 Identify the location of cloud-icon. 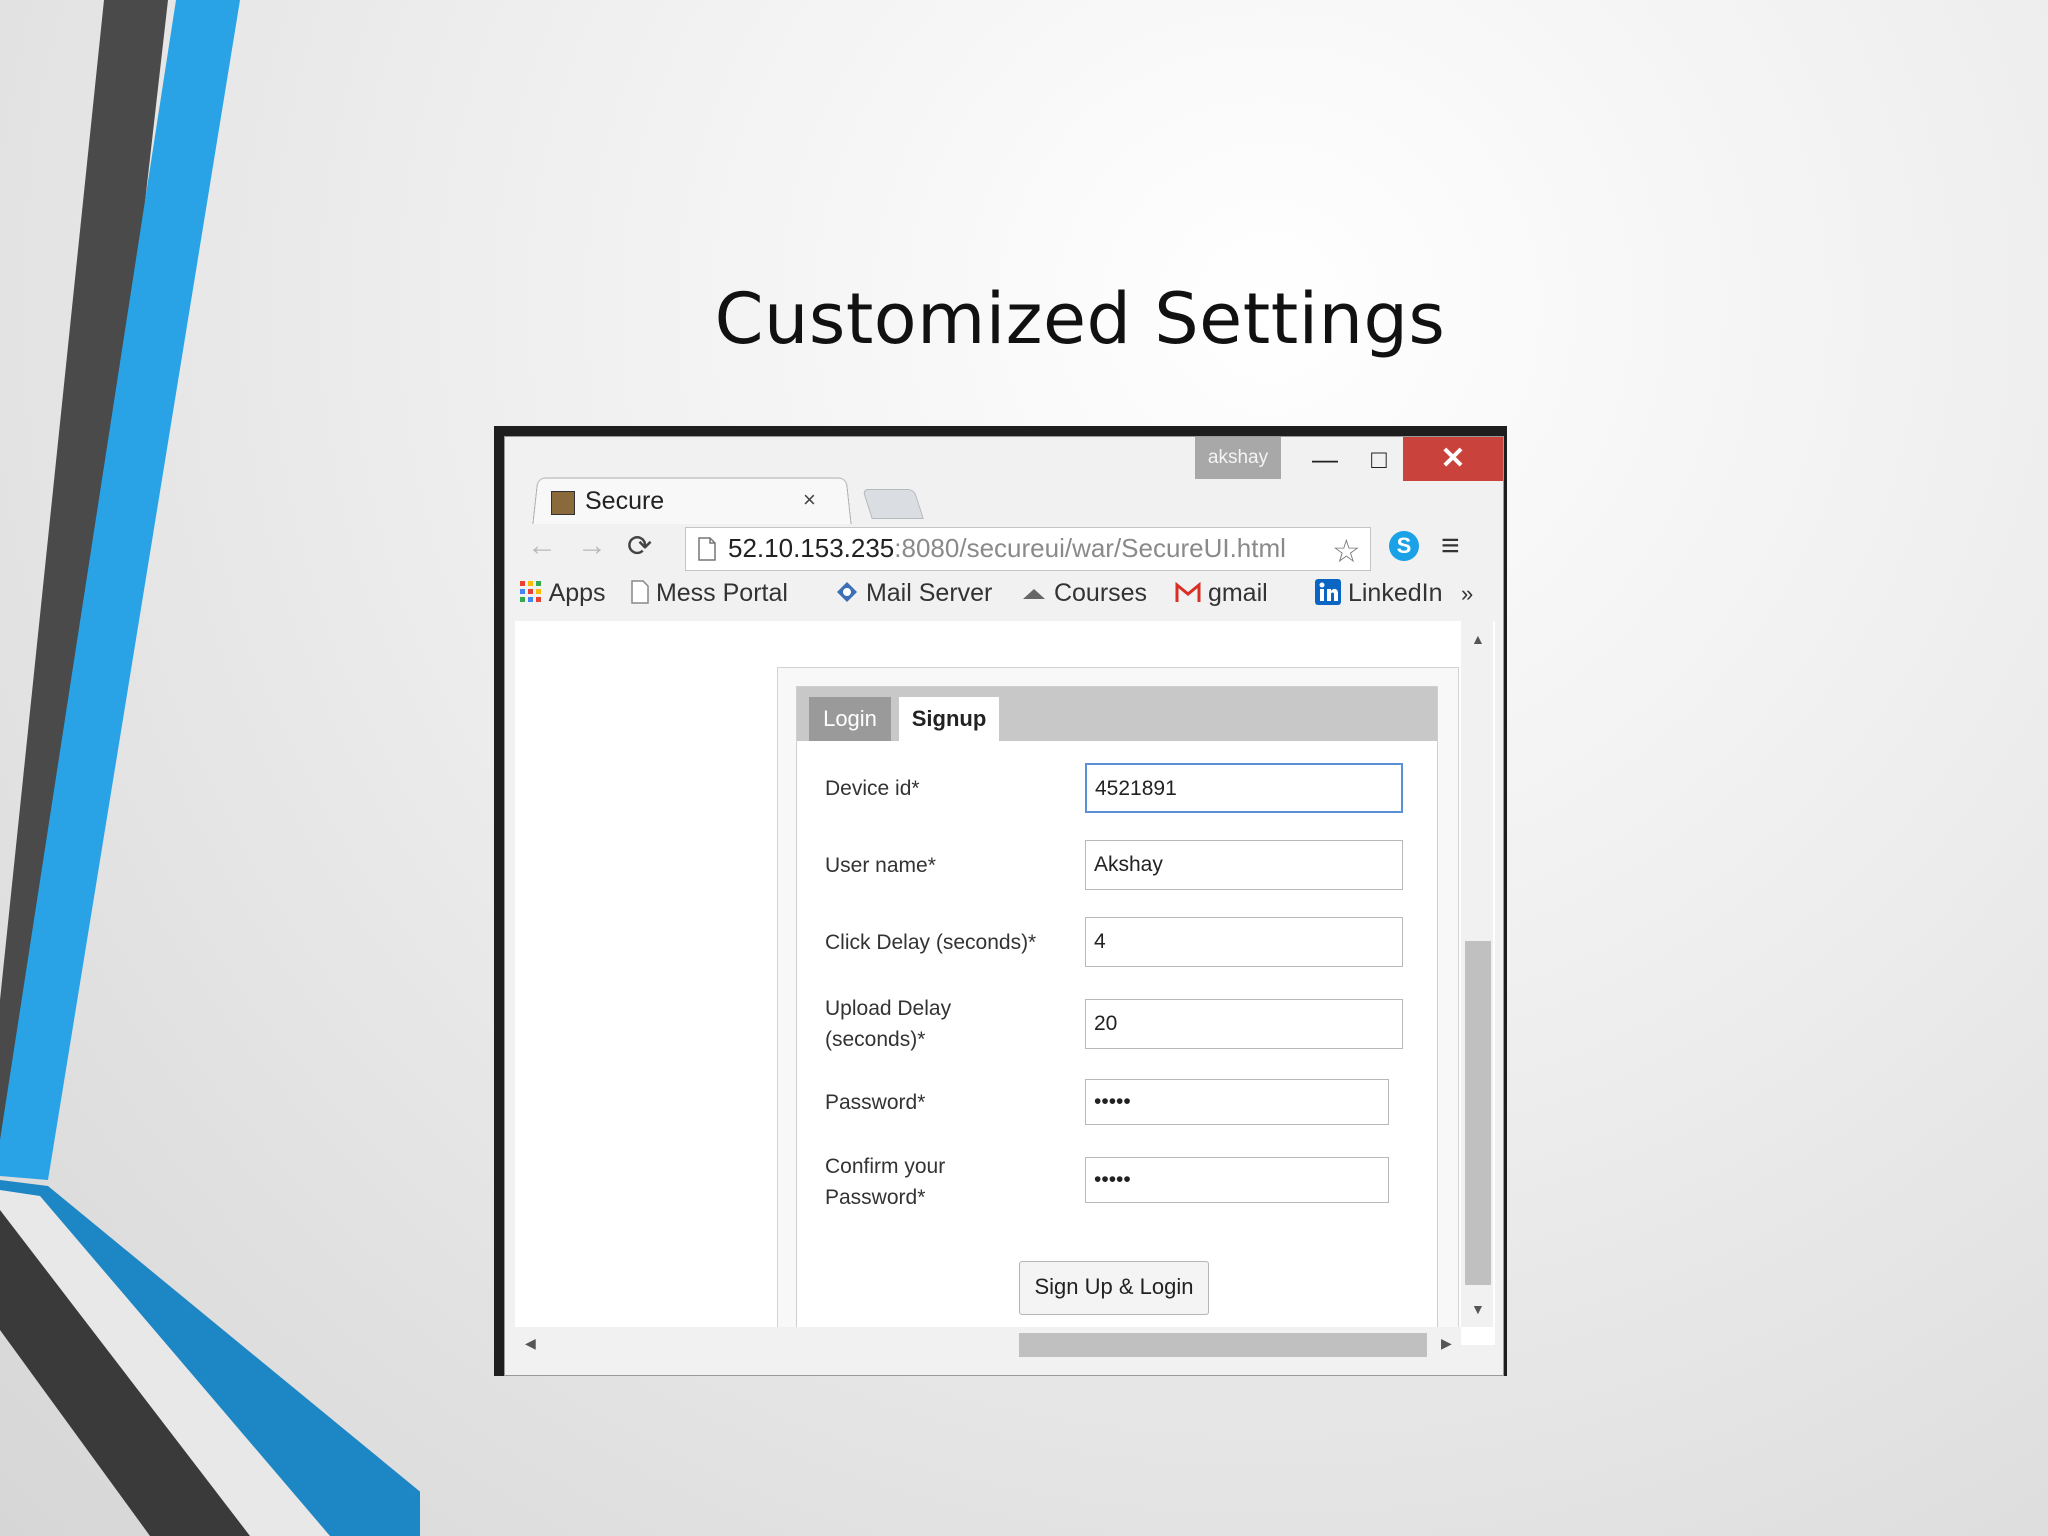
(1034, 594).